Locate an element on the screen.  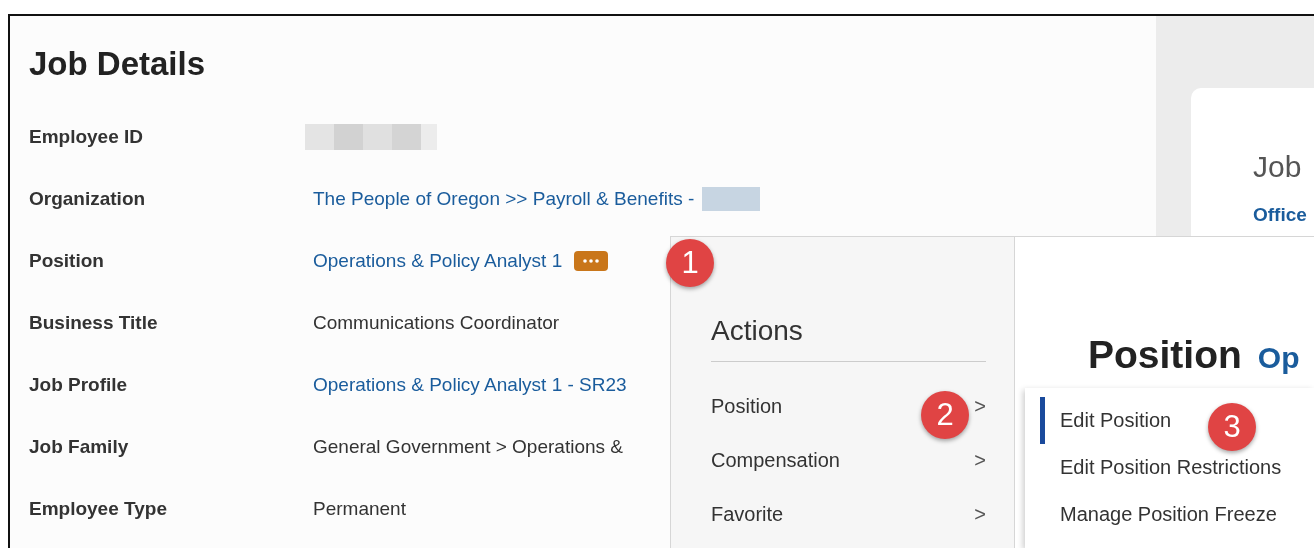
ellipsis-icon is located at coordinates (591, 261).